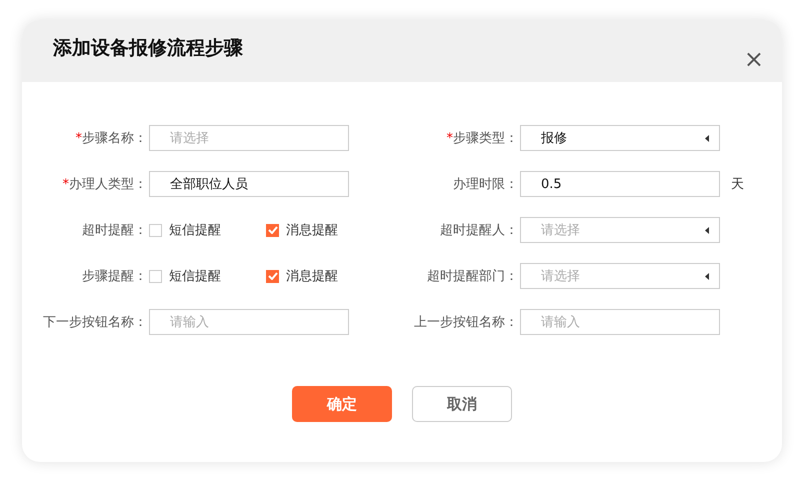 Image resolution: width=804 pixels, height=484 pixels. I want to click on field-label: 下一步按钮名称：, so click(95, 322).